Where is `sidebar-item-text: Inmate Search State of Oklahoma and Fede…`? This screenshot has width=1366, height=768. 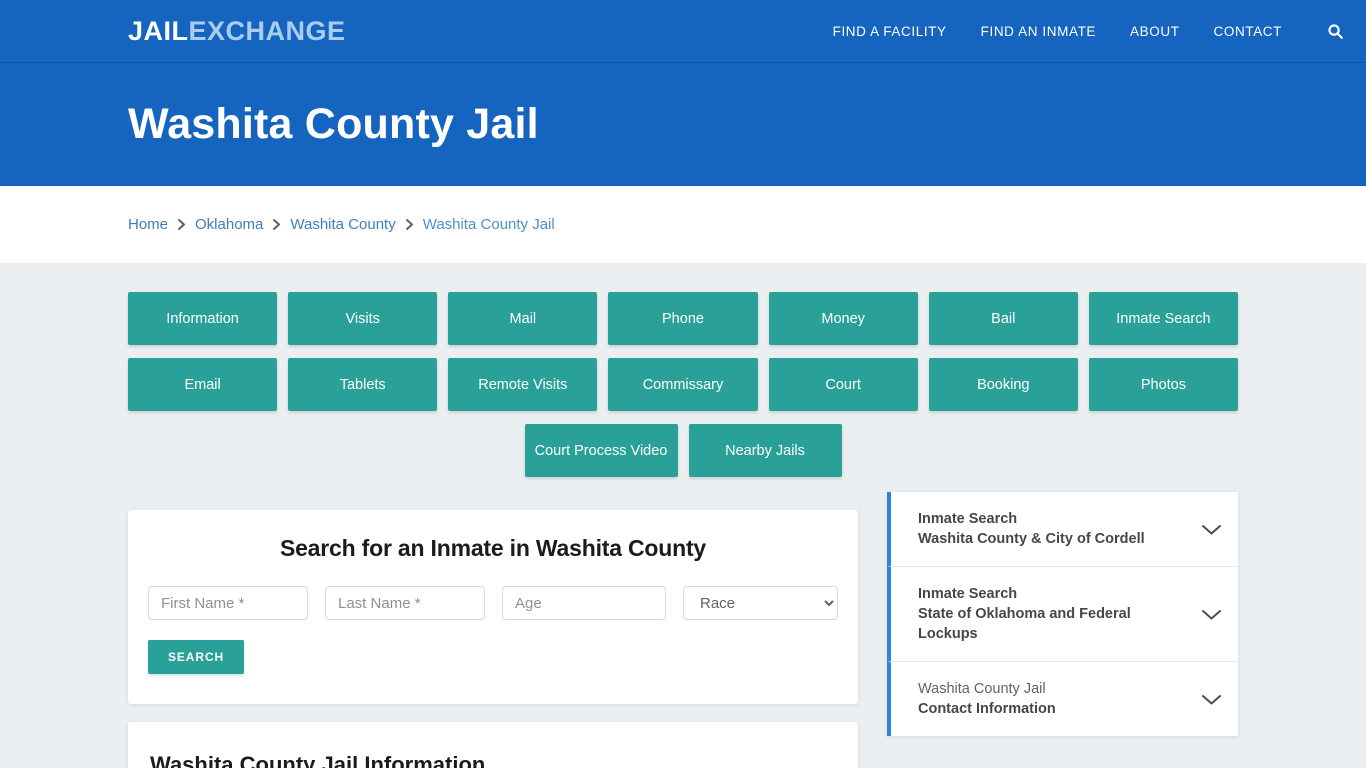 sidebar-item-text: Inmate Search State of Oklahoma and Fede… is located at coordinates (1054, 614).